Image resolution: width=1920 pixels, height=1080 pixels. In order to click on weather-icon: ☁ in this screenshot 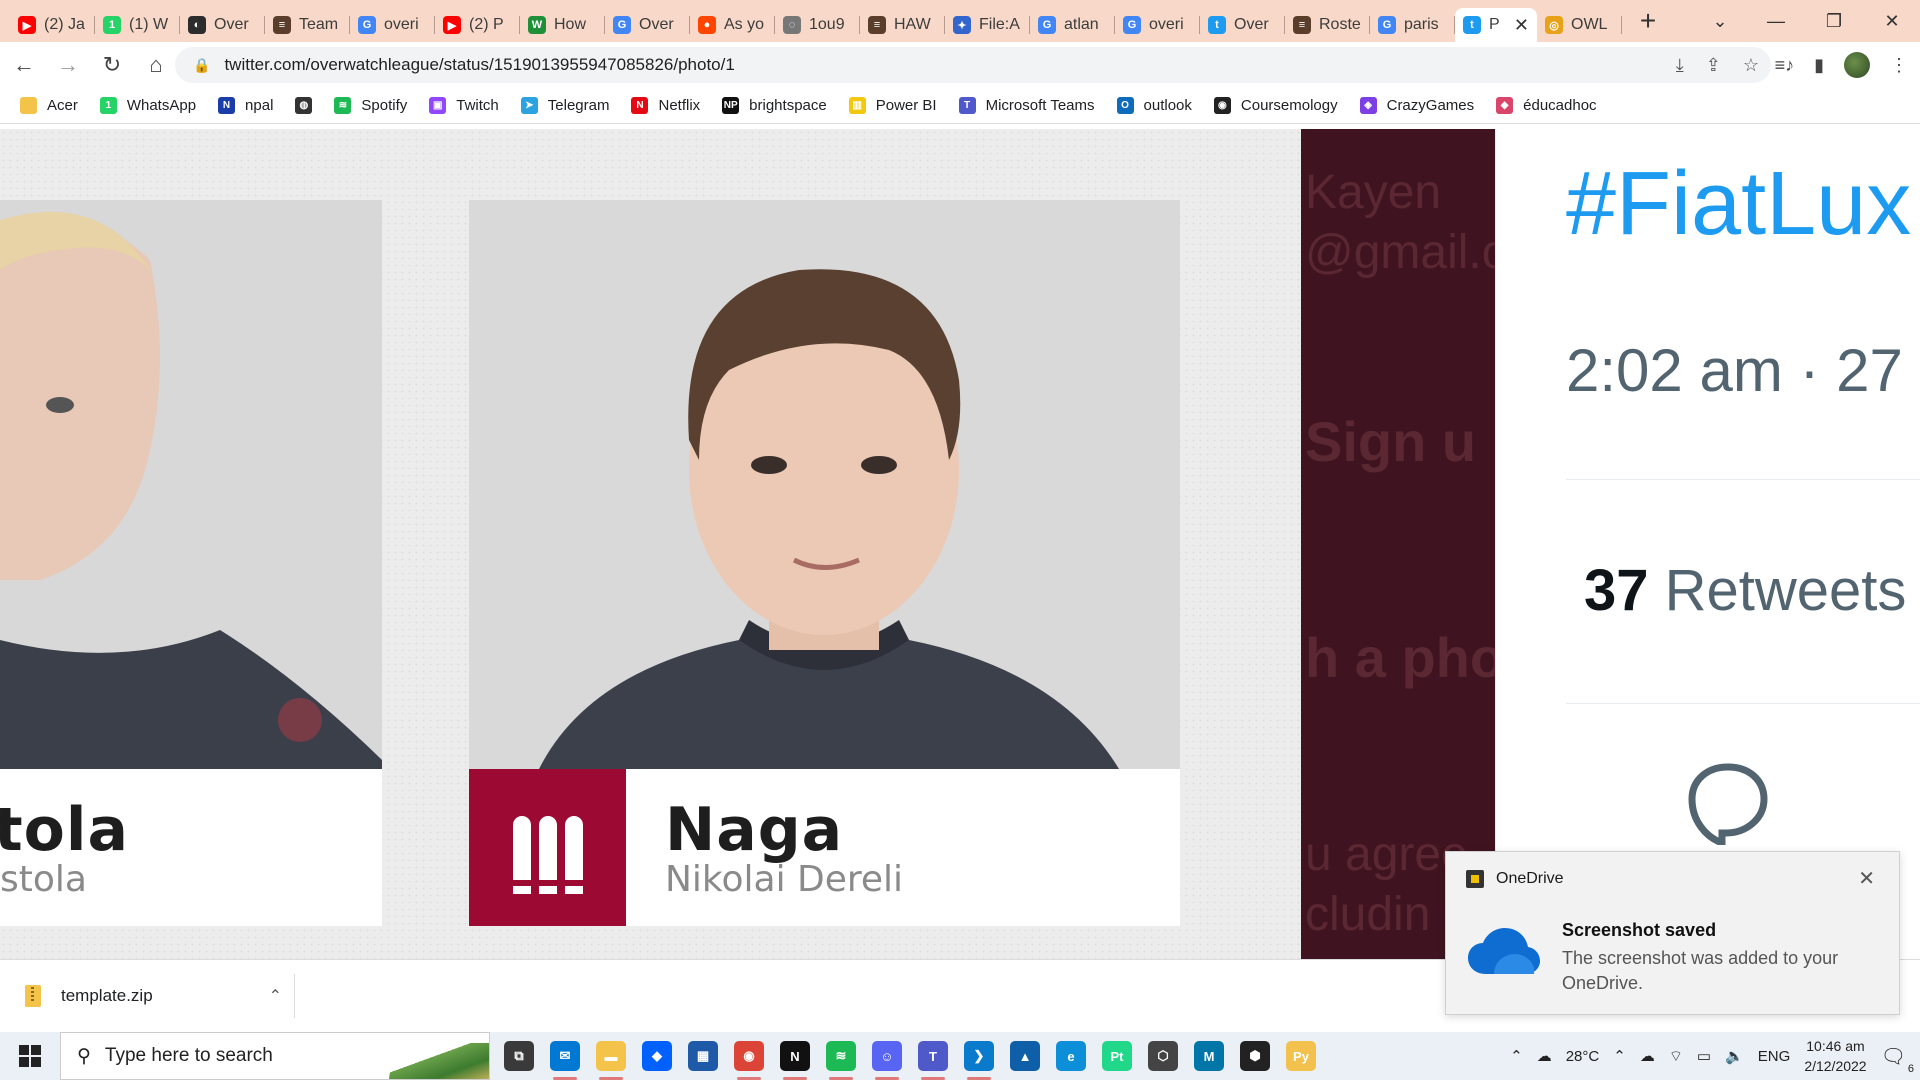, I will do `click(1544, 1056)`.